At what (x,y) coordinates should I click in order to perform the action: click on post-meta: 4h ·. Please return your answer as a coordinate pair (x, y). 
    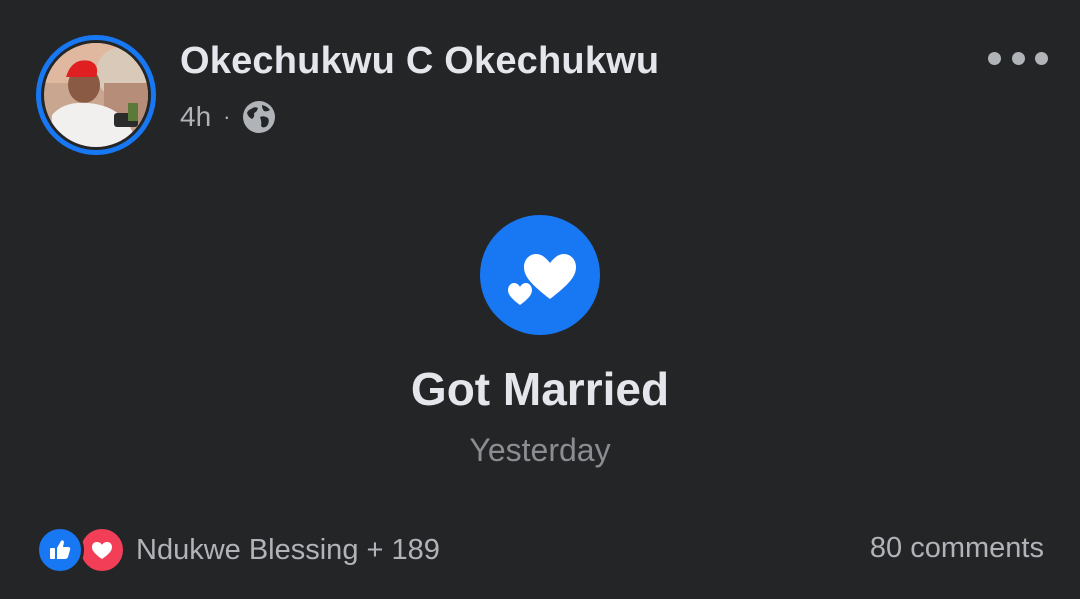
    Looking at the image, I should click on (228, 117).